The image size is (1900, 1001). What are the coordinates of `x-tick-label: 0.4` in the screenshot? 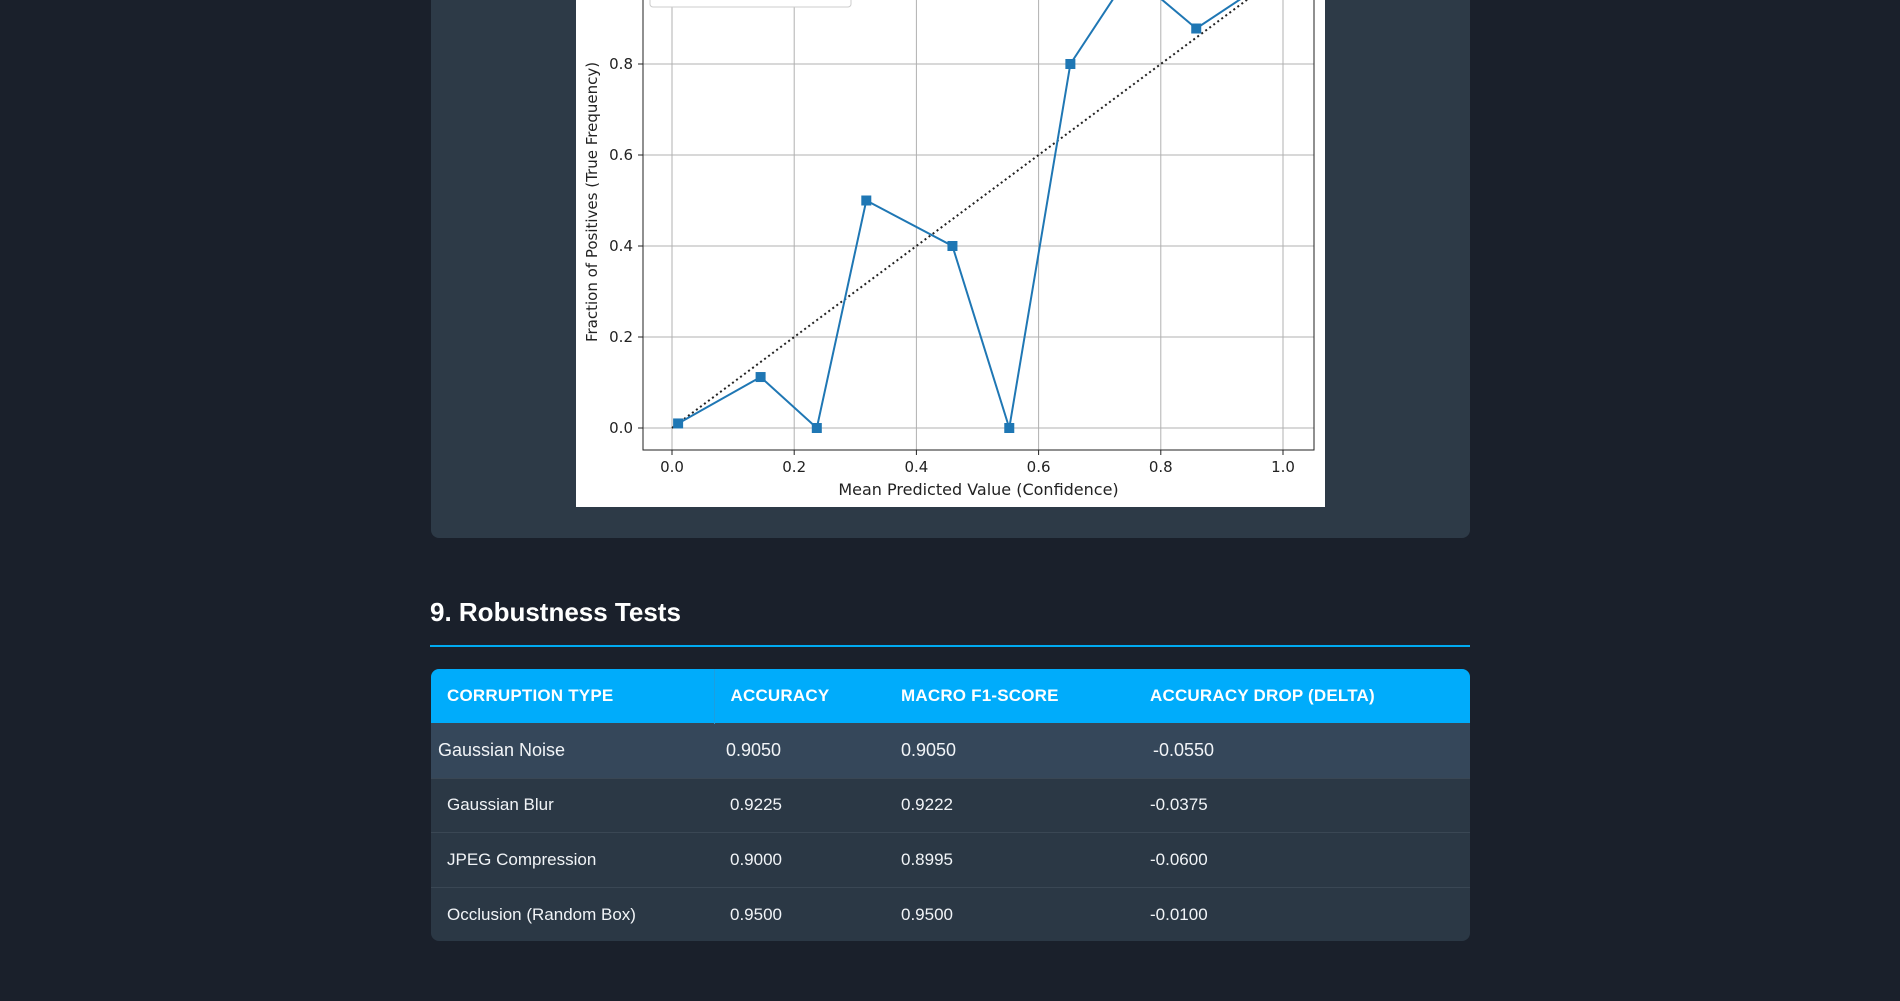 It's located at (916, 467).